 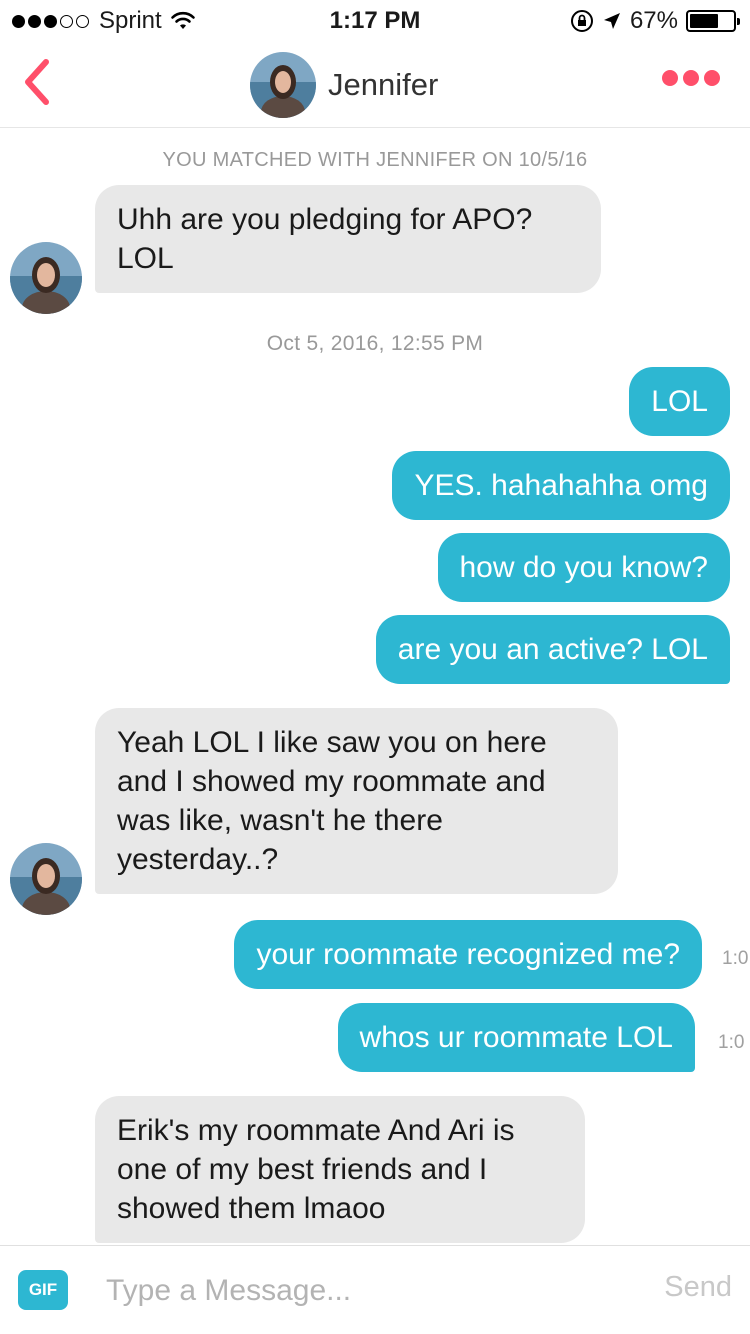 What do you see at coordinates (516, 1037) in the screenshot?
I see `outgoing-message-bubble: whos ur roommate LOL` at bounding box center [516, 1037].